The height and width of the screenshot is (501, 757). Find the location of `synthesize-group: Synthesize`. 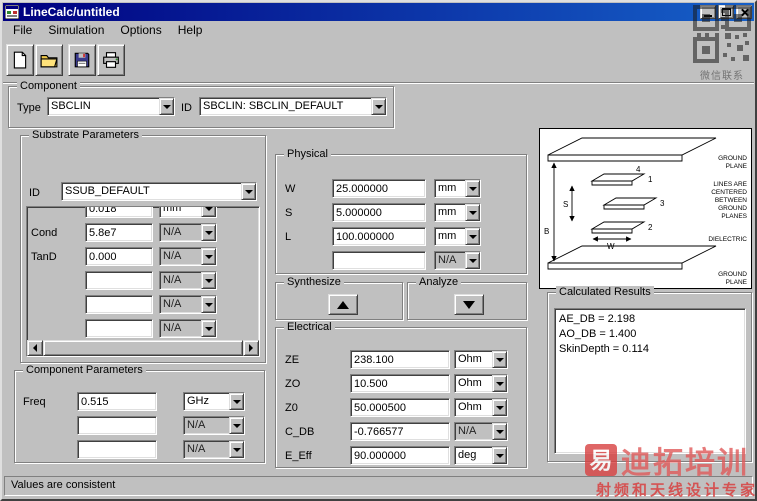

synthesize-group: Synthesize is located at coordinates (339, 298).